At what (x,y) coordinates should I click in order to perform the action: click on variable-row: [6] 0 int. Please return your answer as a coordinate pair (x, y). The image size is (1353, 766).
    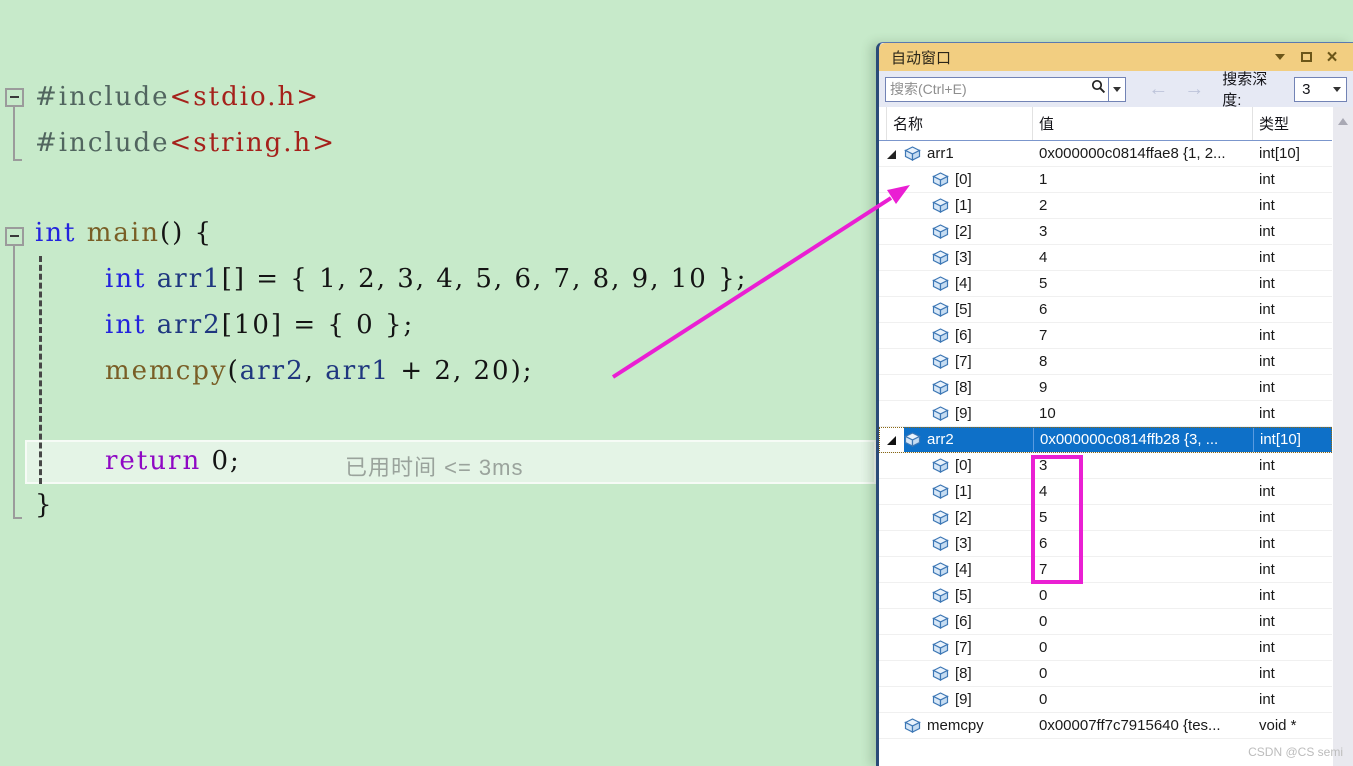
    Looking at the image, I should click on (1105, 622).